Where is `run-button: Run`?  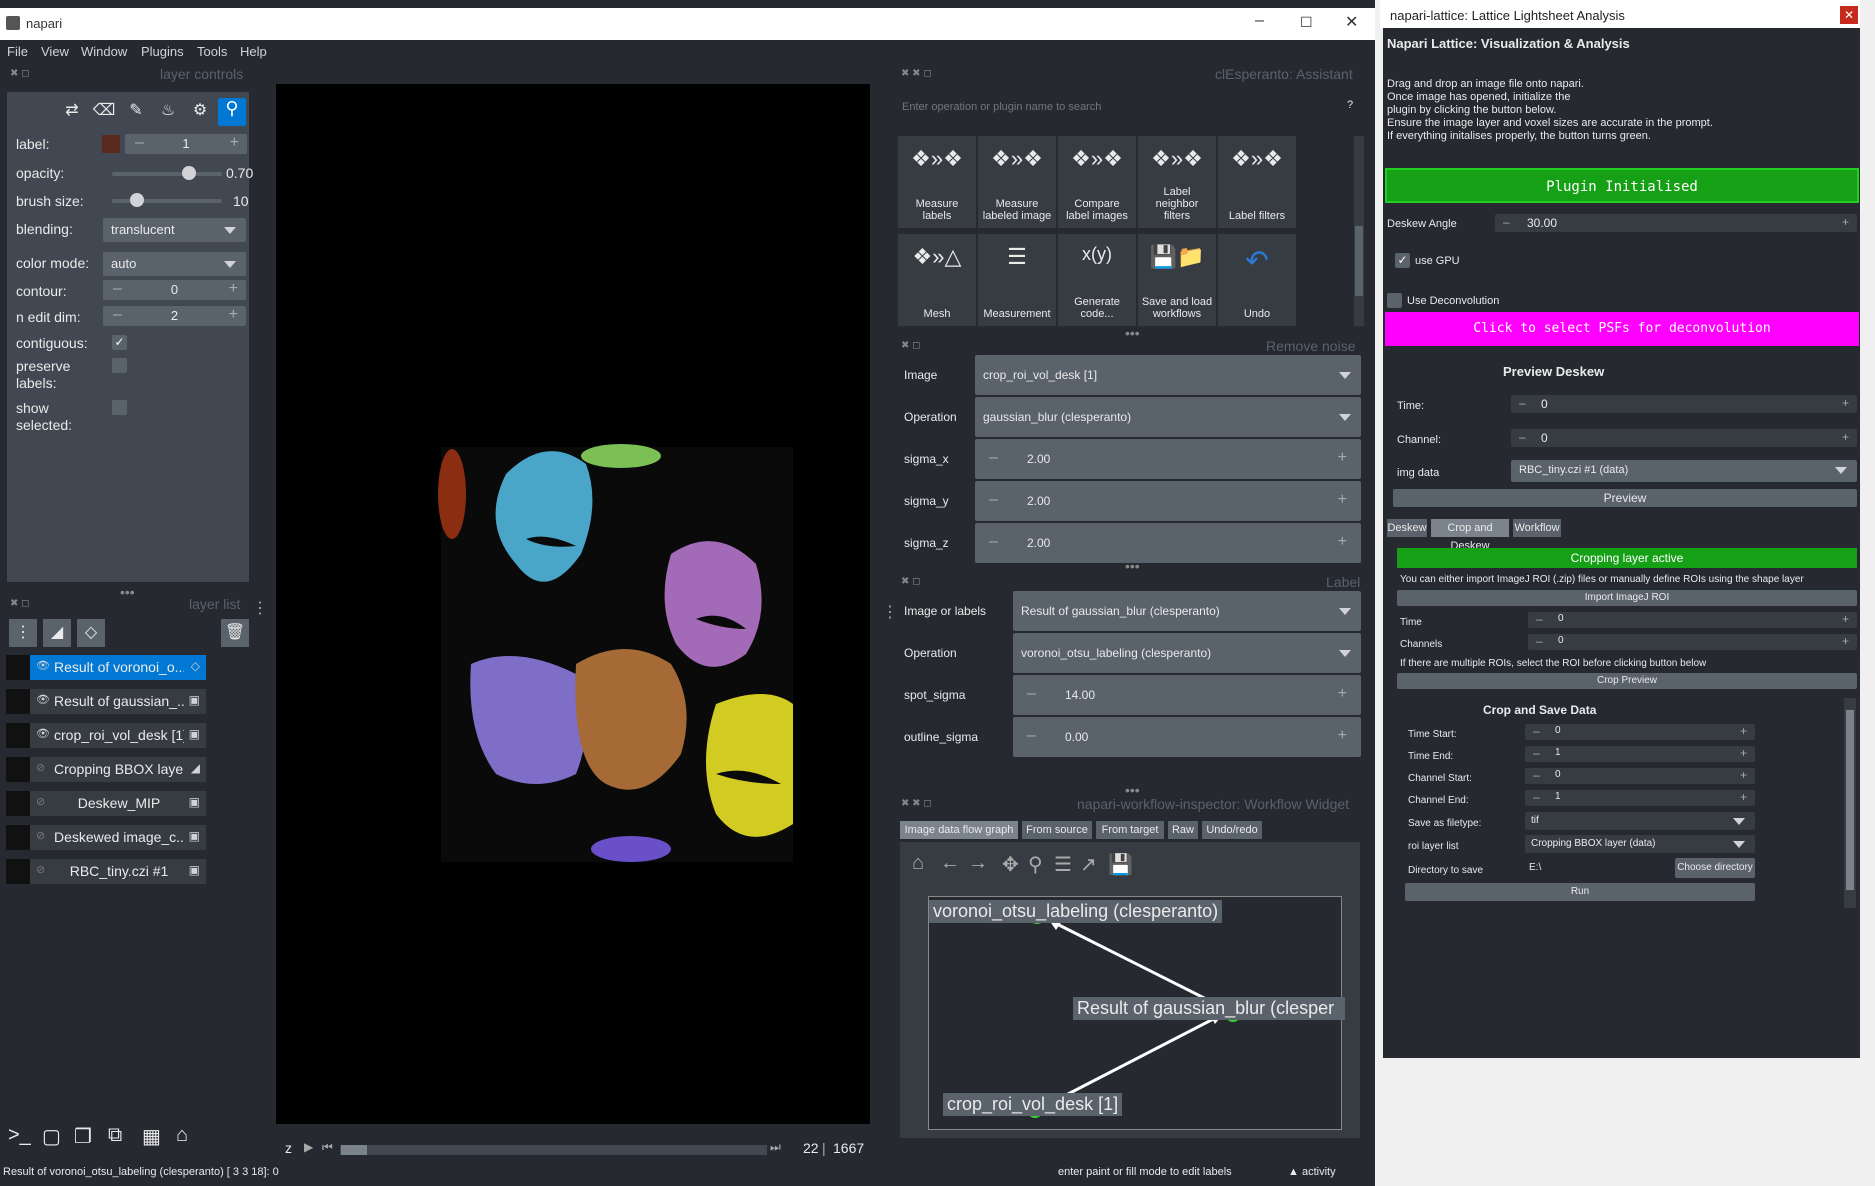
run-button: Run is located at coordinates (1580, 892).